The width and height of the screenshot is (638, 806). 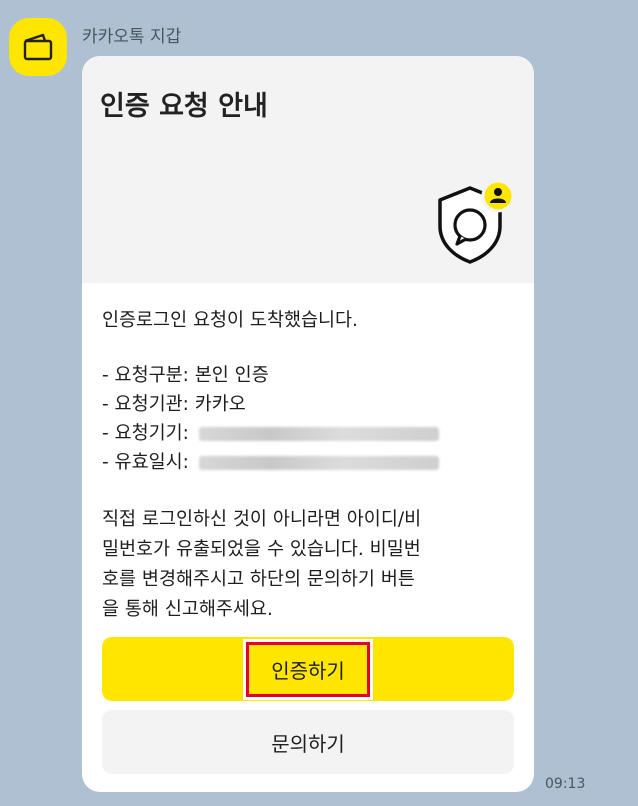 I want to click on message-title: 인증 요청 안내, so click(x=184, y=106).